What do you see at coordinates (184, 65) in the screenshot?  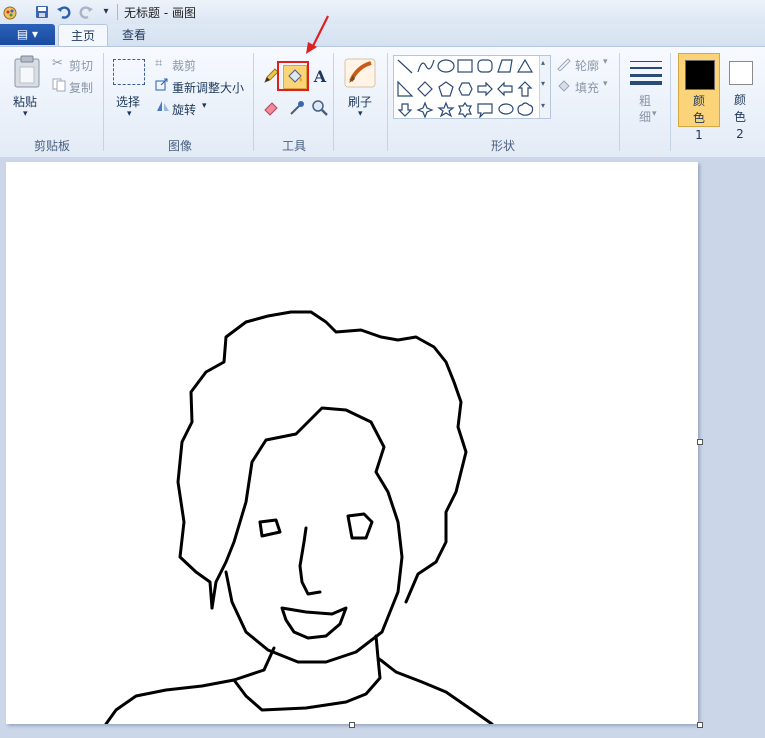 I see `crop-button: 裁剪` at bounding box center [184, 65].